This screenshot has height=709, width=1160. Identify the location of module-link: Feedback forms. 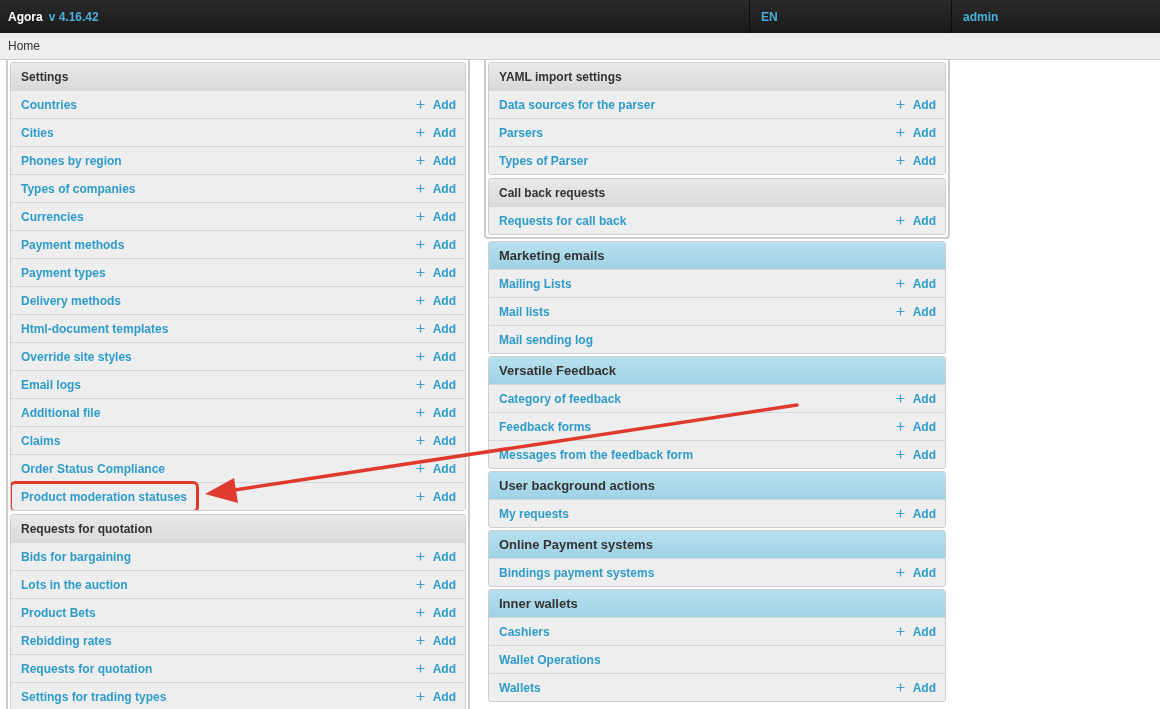
(545, 426).